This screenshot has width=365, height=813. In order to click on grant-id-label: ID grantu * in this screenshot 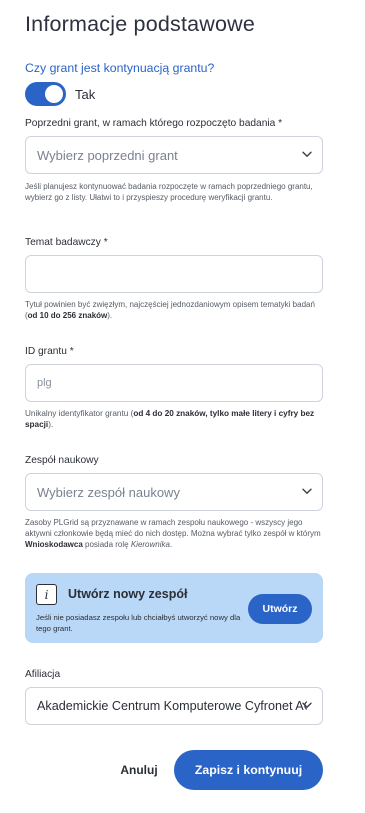, I will do `click(49, 351)`.